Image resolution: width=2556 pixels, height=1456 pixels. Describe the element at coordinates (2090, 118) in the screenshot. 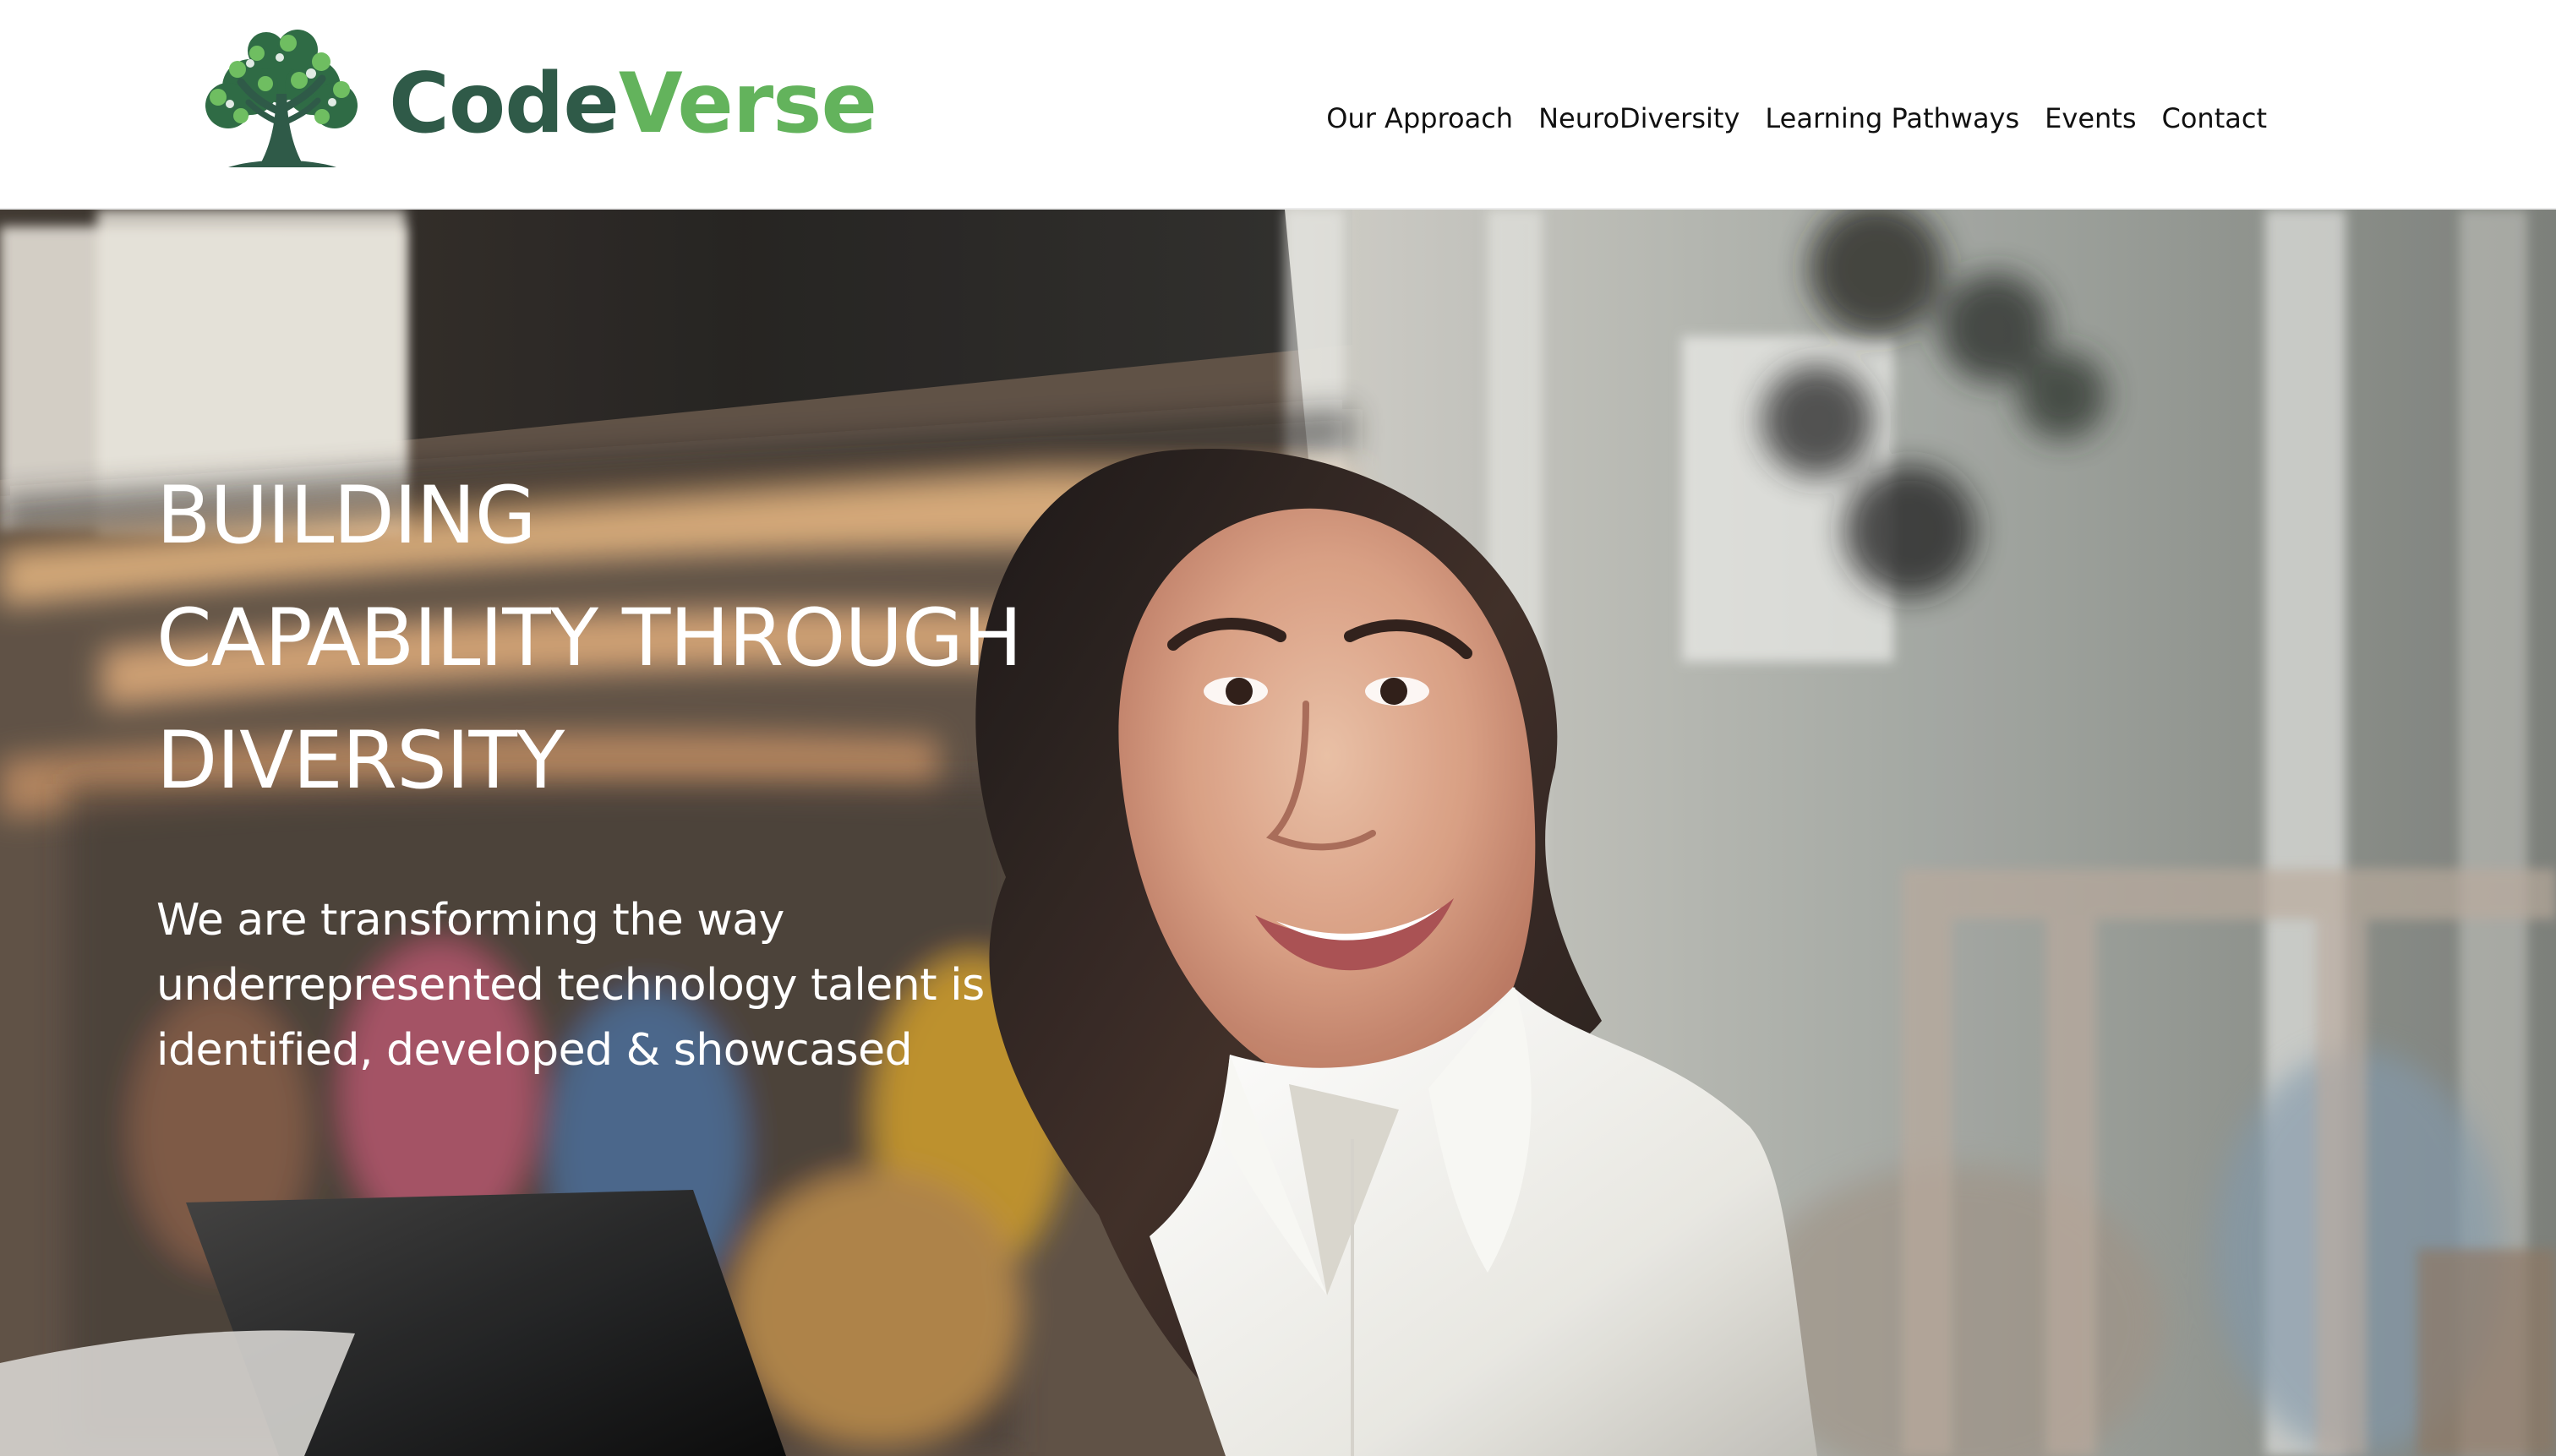

I see `nav-events: Events` at that location.